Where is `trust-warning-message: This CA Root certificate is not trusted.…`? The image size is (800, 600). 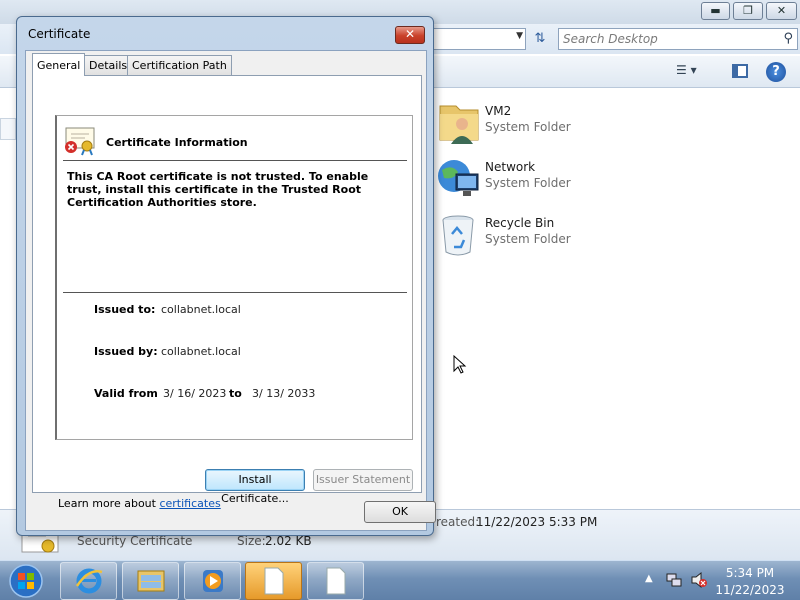 trust-warning-message: This CA Root certificate is not trusted.… is located at coordinates (218, 189).